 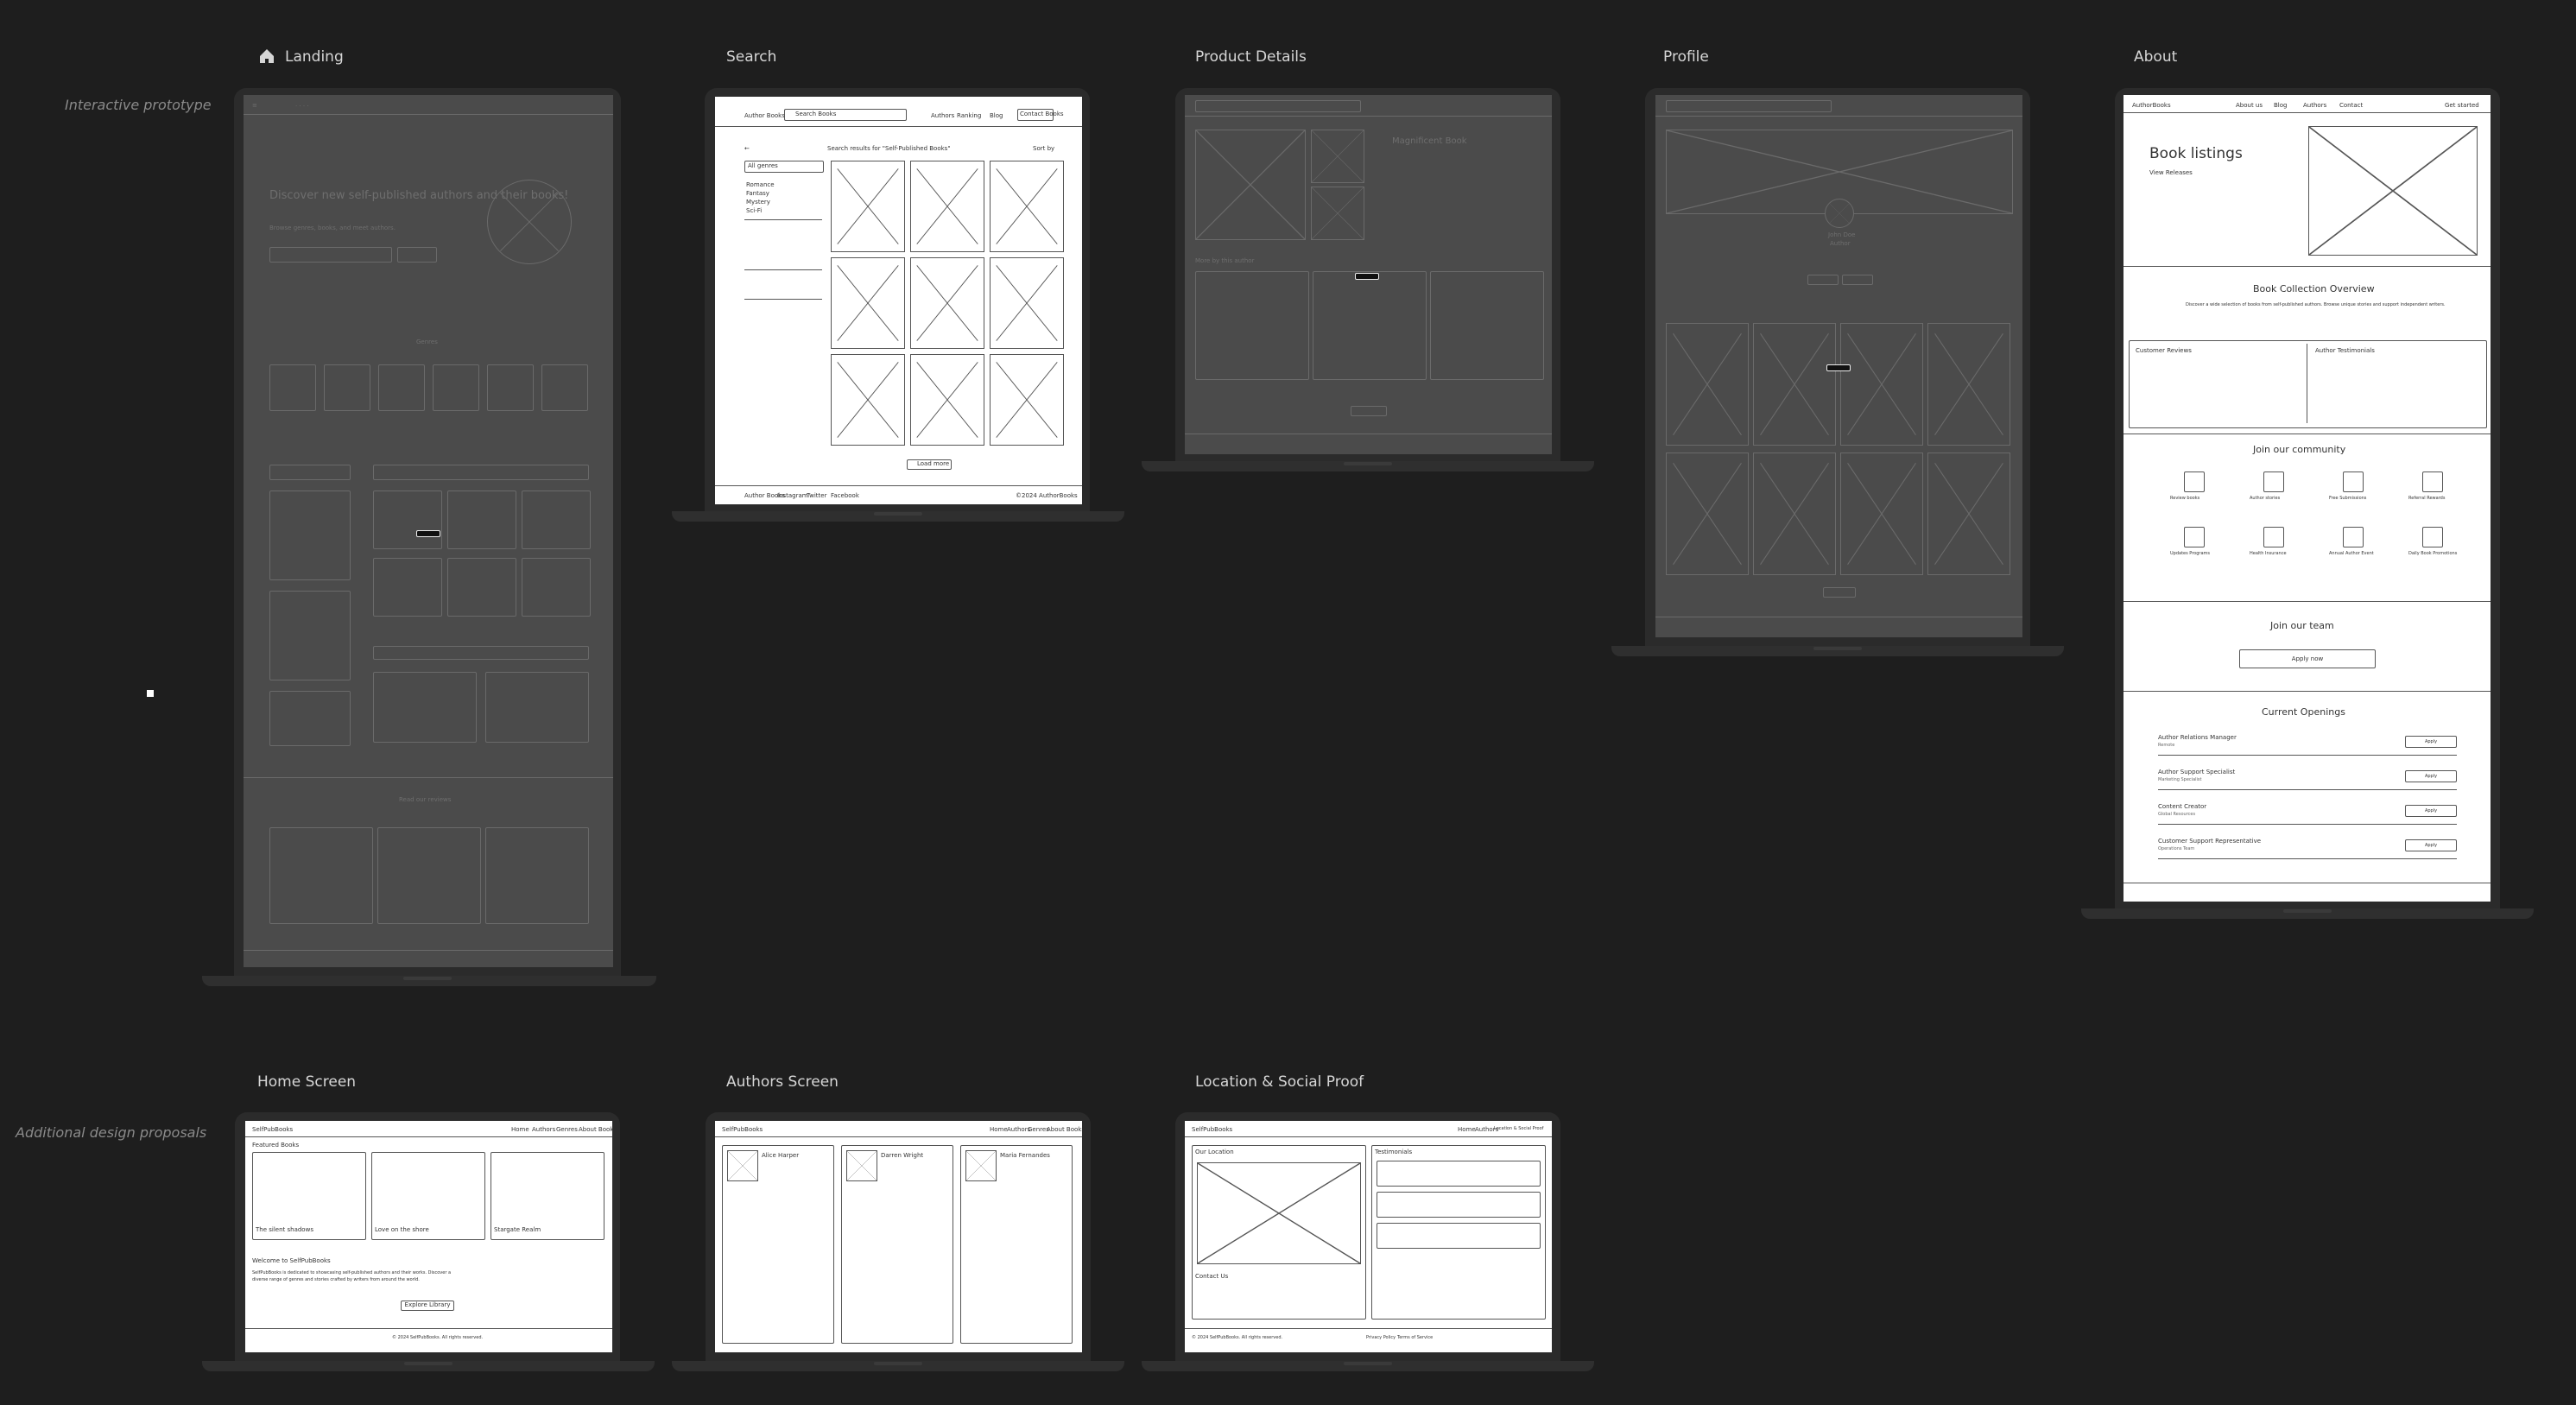 What do you see at coordinates (1043, 148) in the screenshot?
I see `sort-dropdown: Sort by` at bounding box center [1043, 148].